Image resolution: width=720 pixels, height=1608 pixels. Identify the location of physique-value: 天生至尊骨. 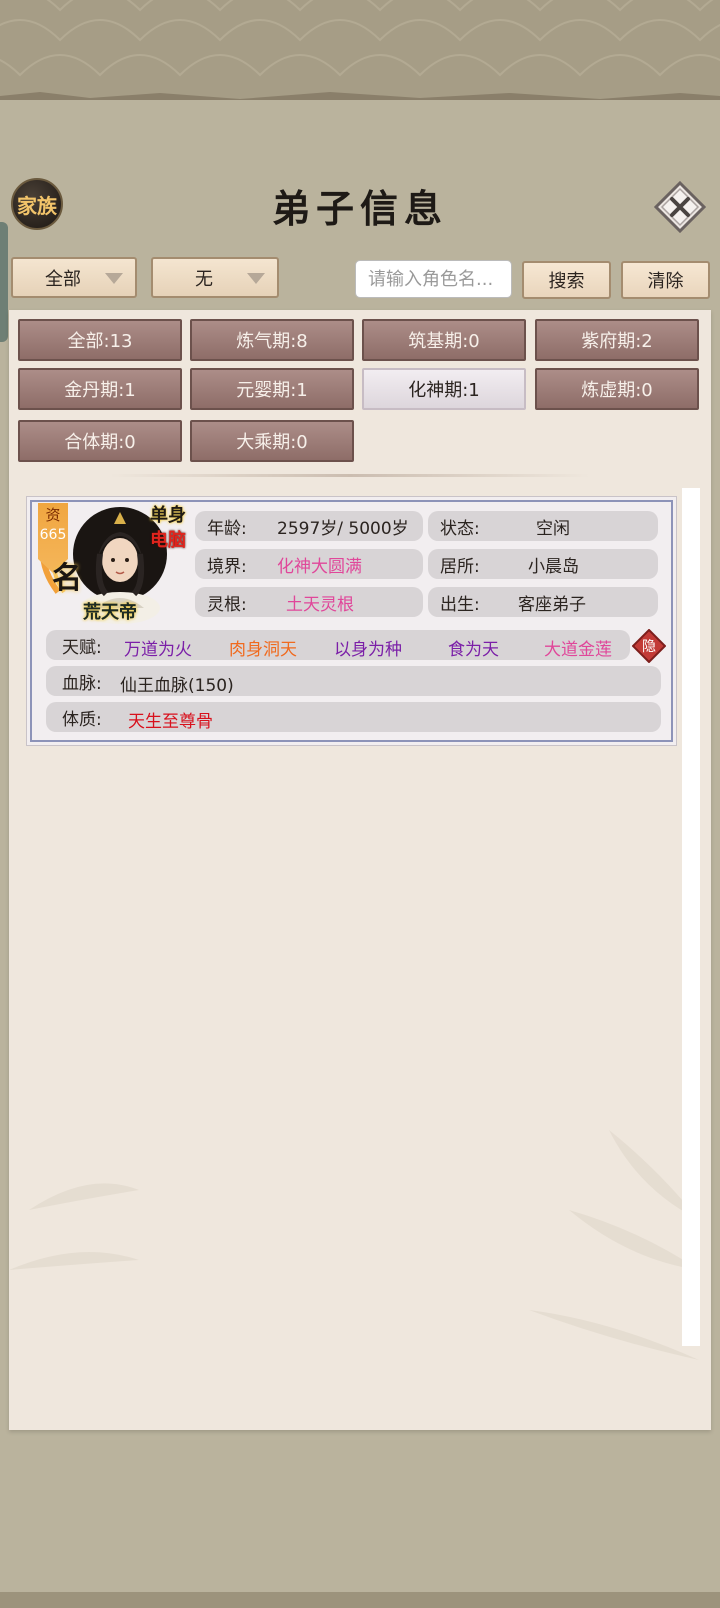
(170, 722).